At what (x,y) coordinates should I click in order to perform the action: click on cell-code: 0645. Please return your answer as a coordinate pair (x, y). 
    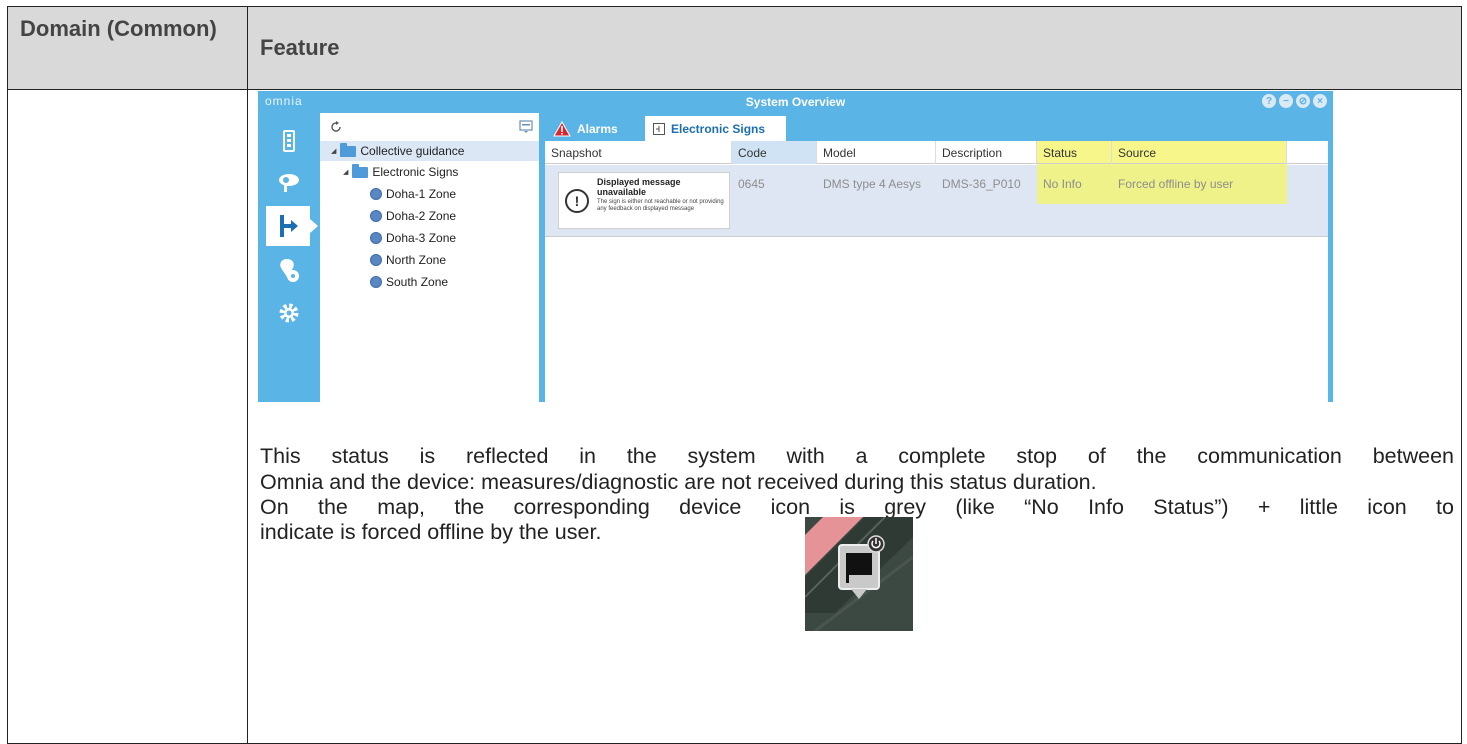
    Looking at the image, I should click on (751, 184).